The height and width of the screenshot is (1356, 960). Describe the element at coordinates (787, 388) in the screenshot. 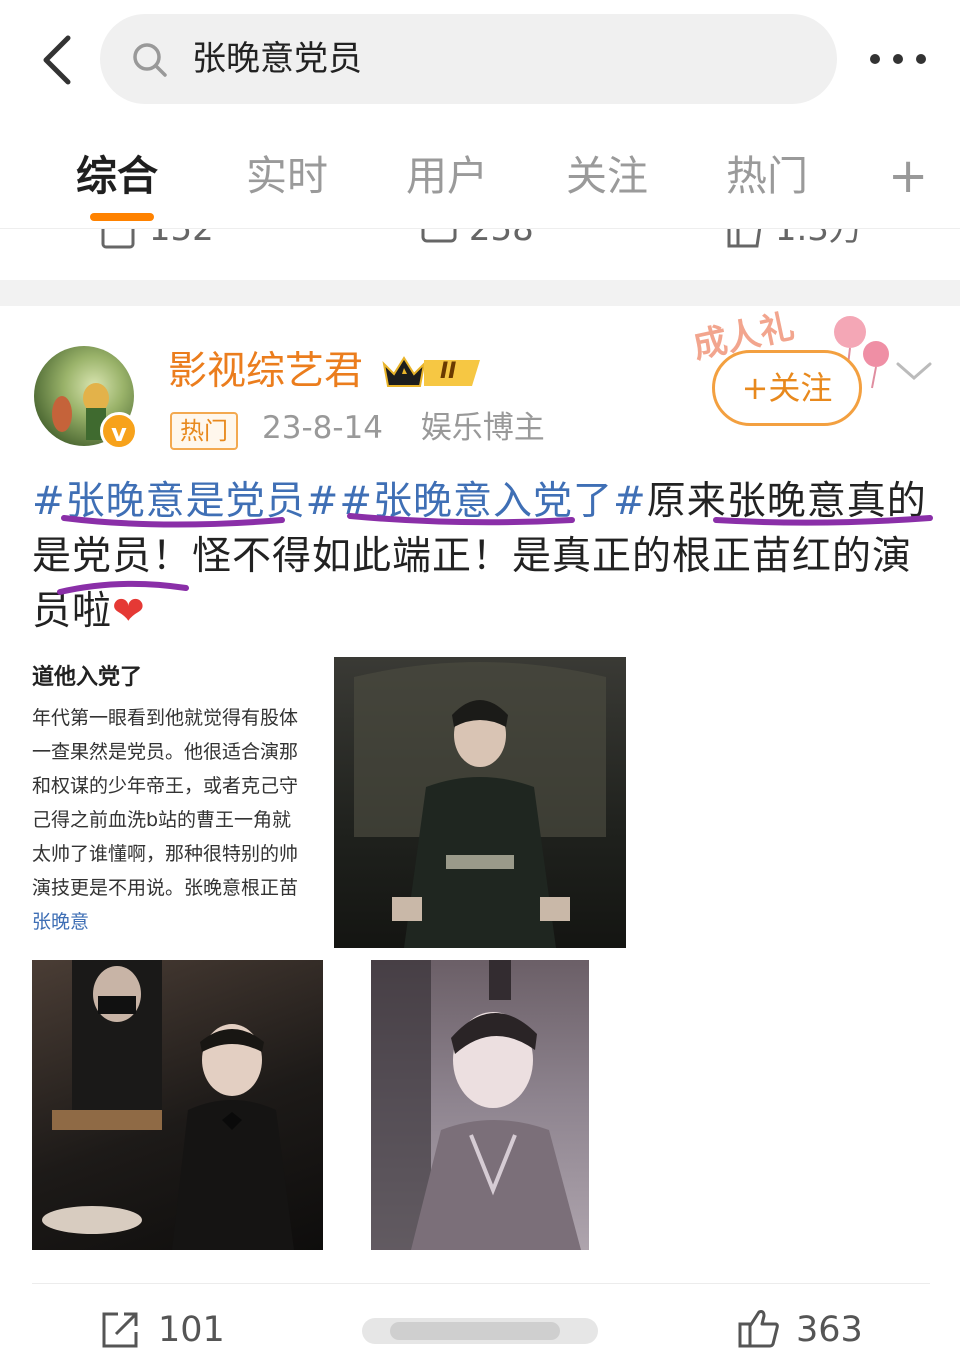

I see `follow-button: +关注` at that location.